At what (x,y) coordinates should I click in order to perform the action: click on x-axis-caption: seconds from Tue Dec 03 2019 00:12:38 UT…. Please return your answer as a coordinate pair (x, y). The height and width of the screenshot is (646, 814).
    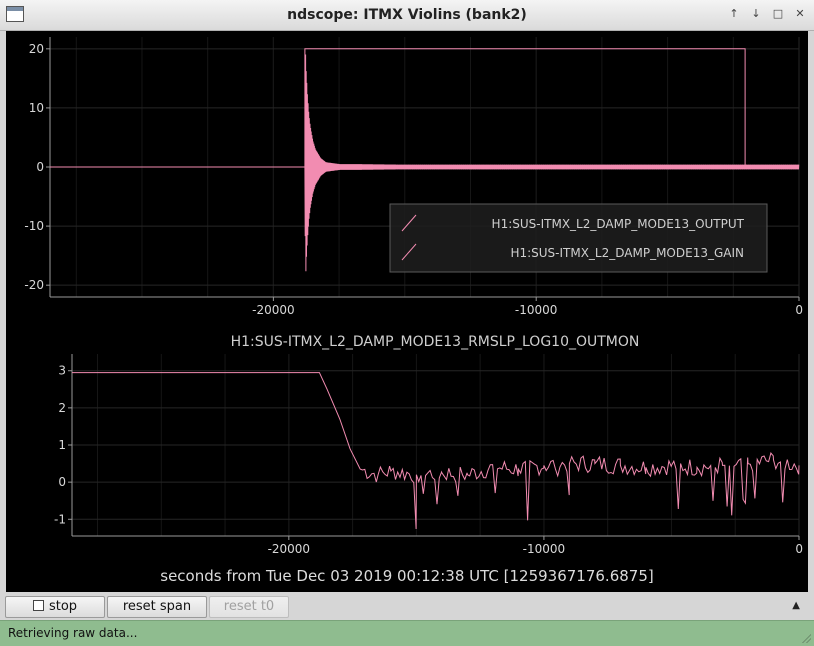
    Looking at the image, I should click on (407, 576).